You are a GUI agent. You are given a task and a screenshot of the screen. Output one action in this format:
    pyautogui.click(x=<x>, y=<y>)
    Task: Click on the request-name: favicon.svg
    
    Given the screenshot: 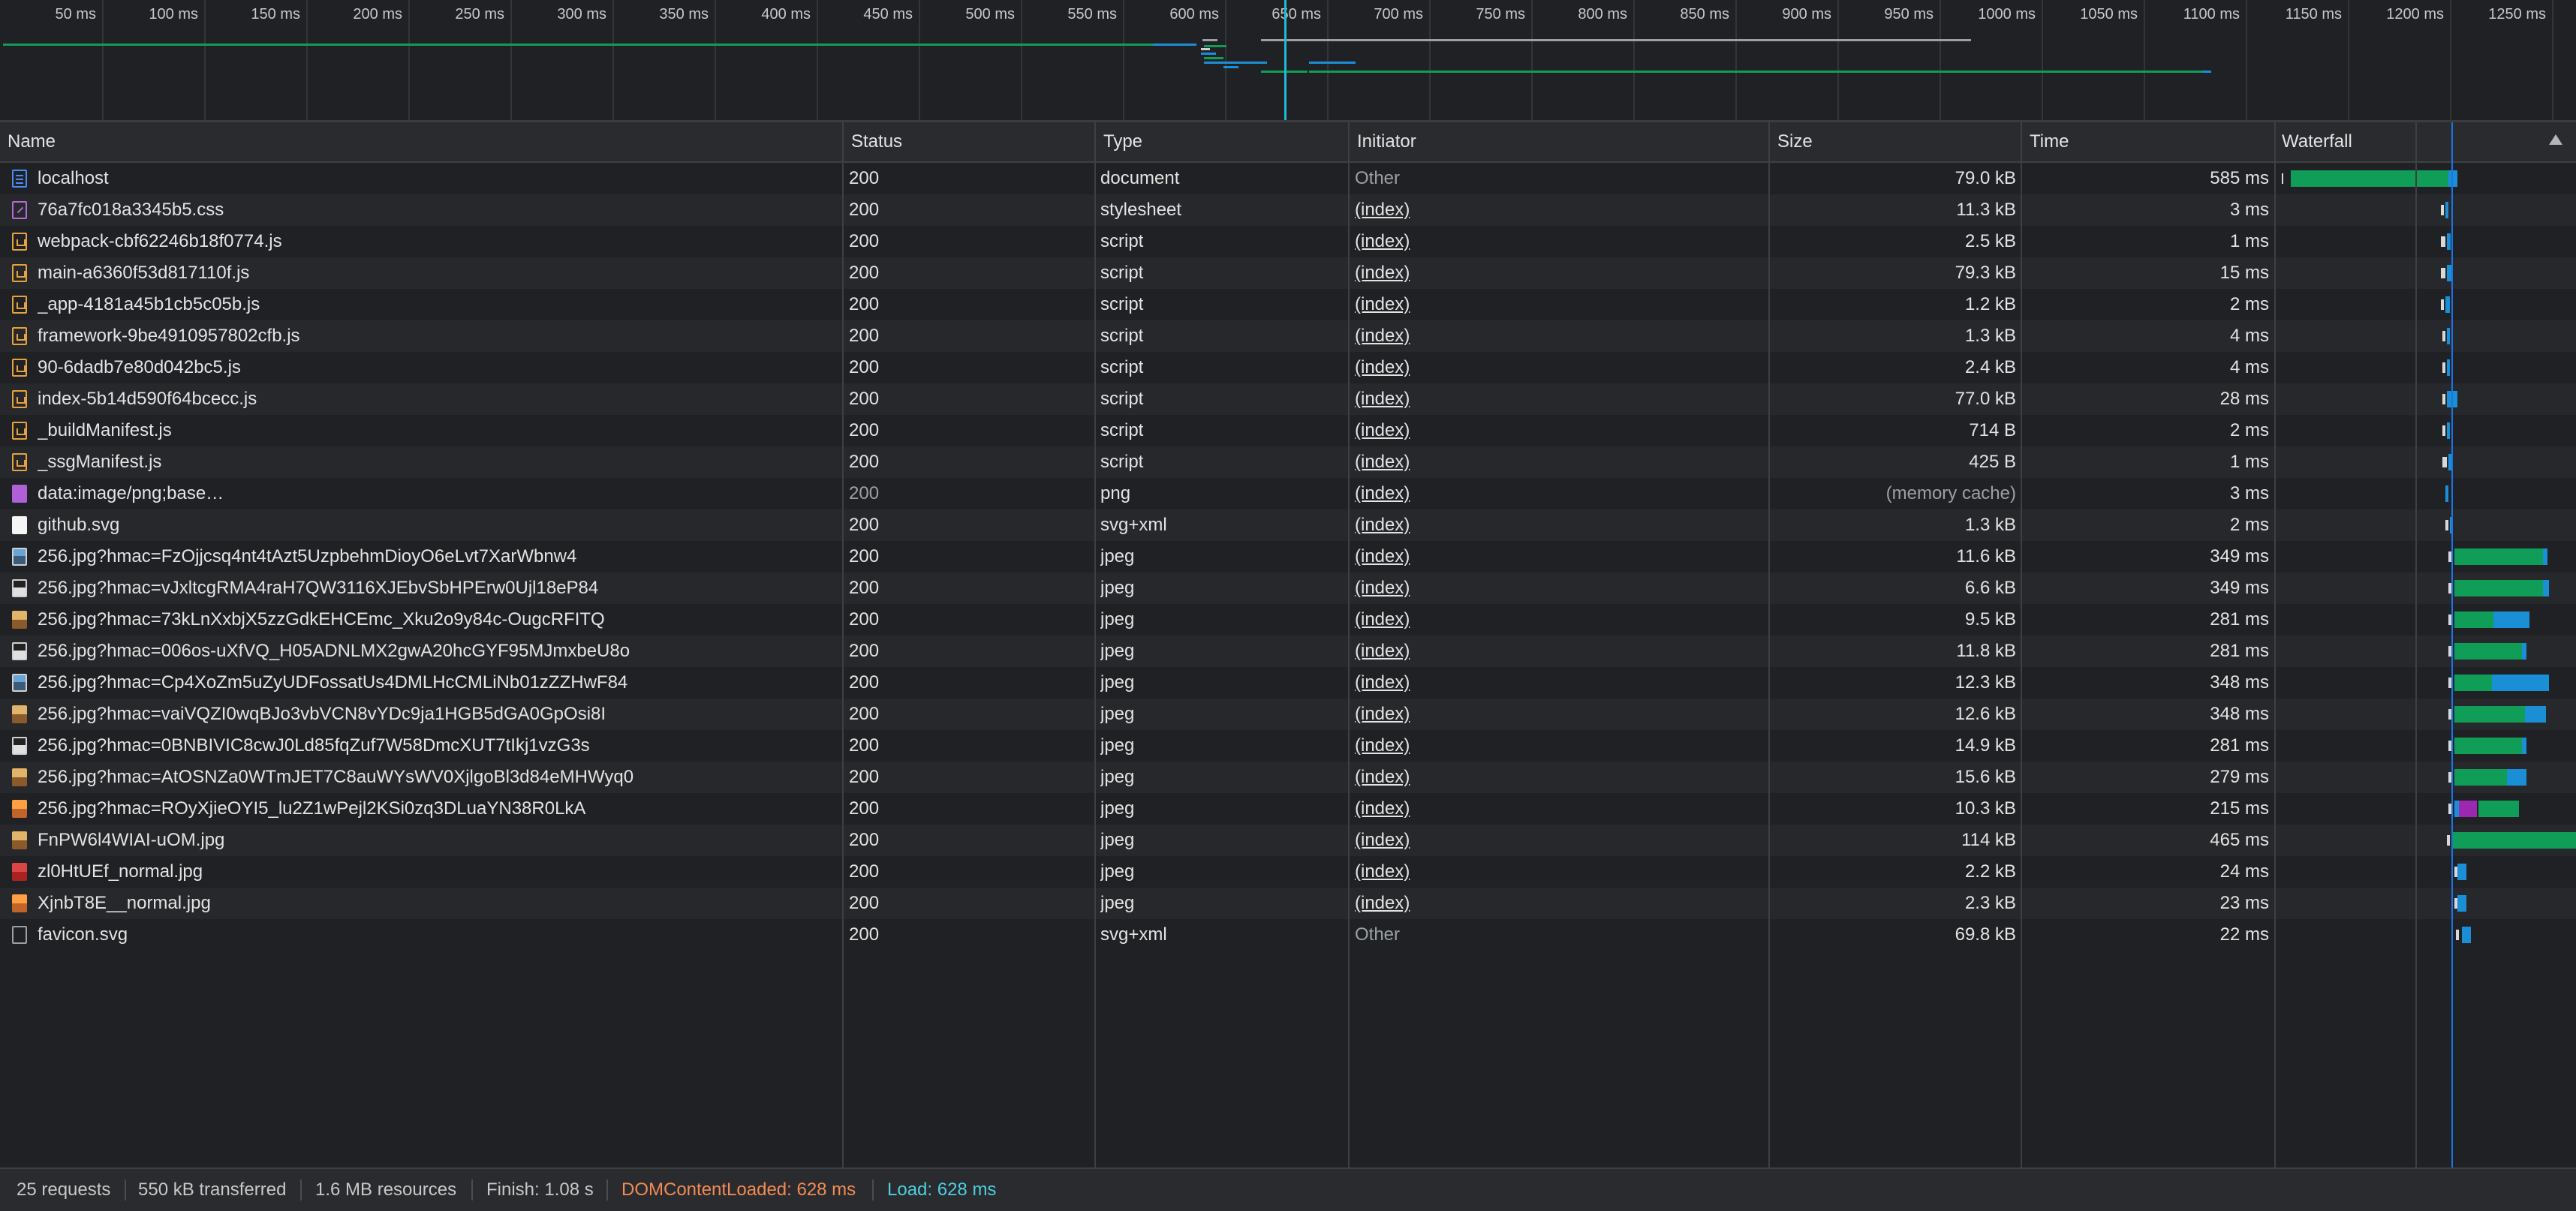 What is the action you would take?
    pyautogui.click(x=435, y=935)
    